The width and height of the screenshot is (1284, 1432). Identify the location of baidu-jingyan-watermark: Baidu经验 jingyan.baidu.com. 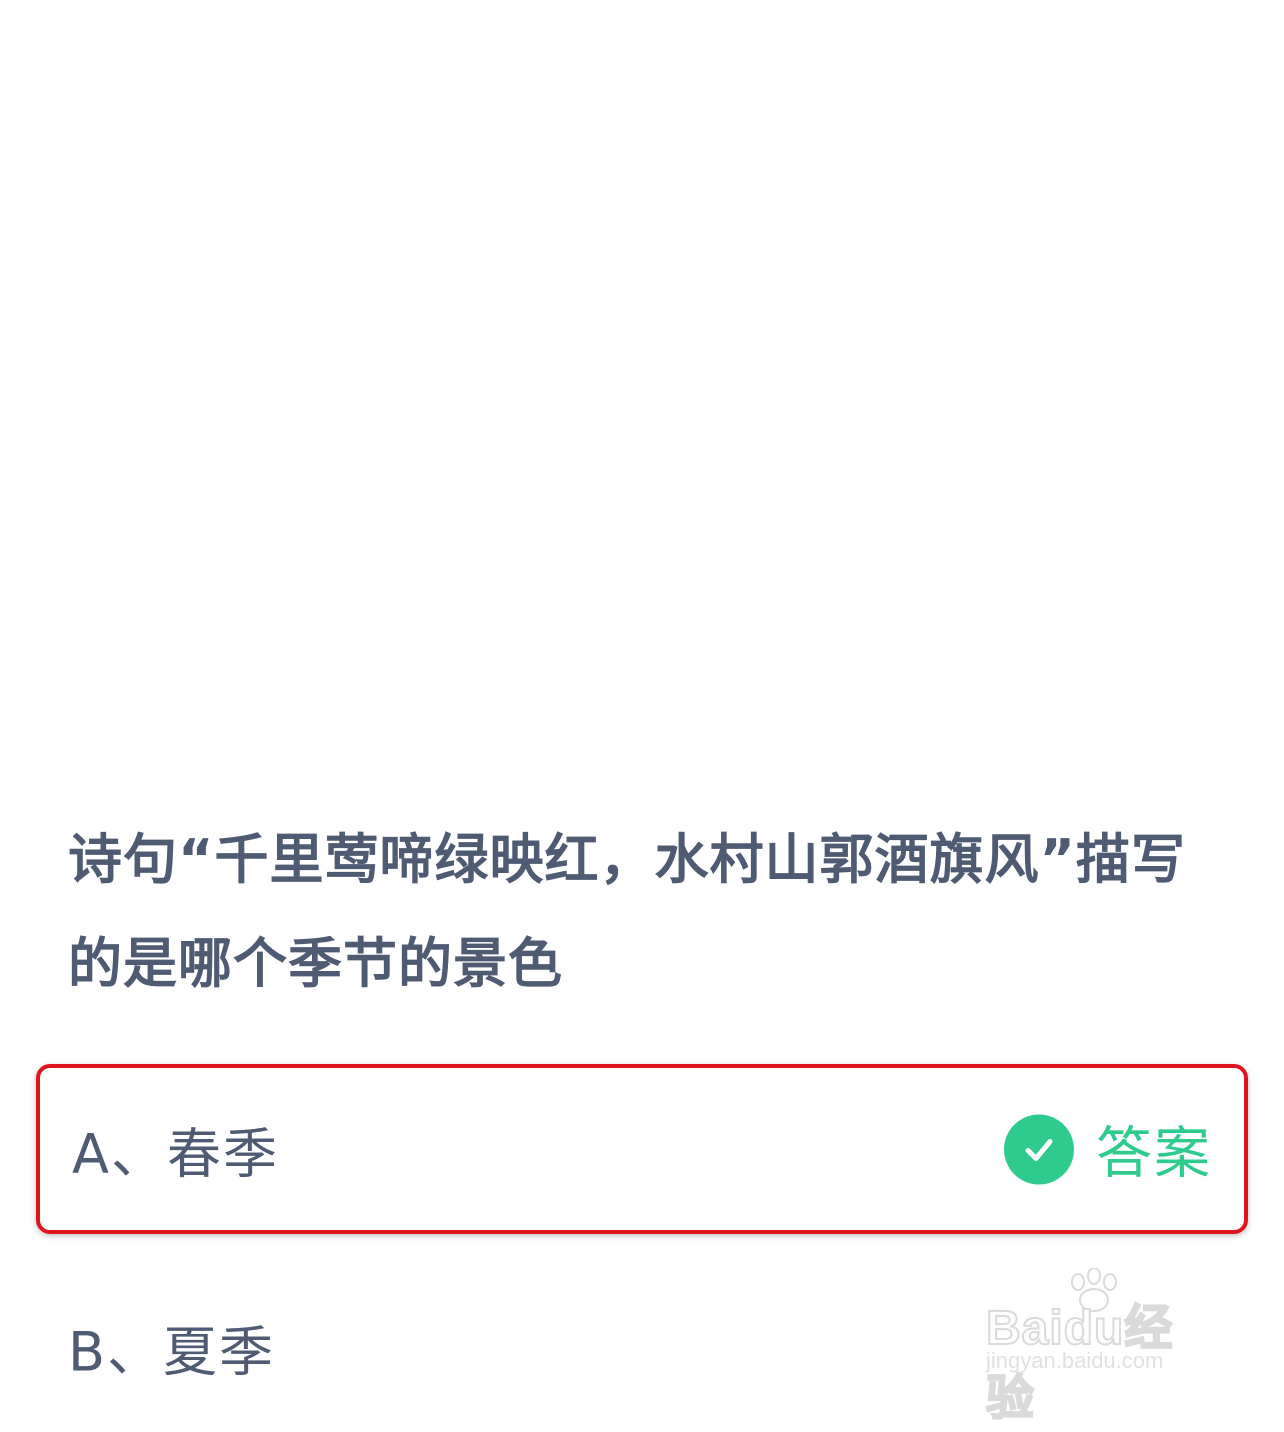
(1100, 1347).